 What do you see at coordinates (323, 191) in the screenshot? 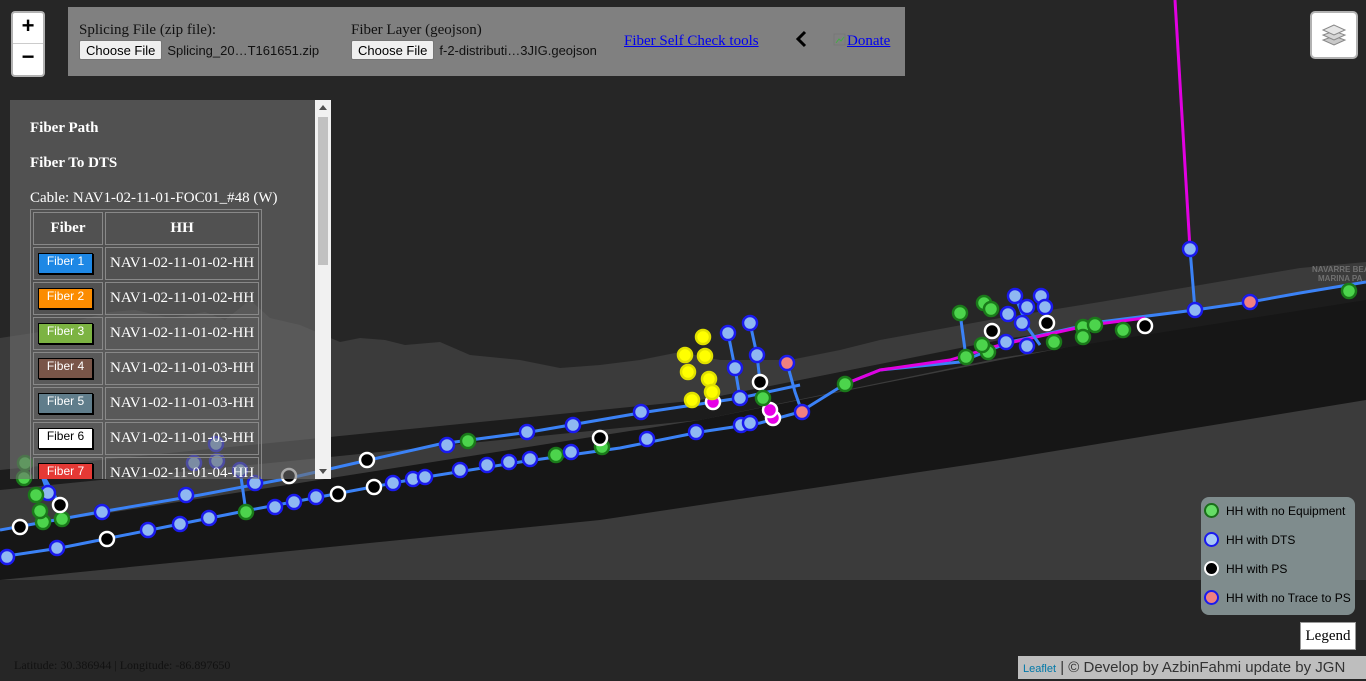
I see `scroll-thumb` at bounding box center [323, 191].